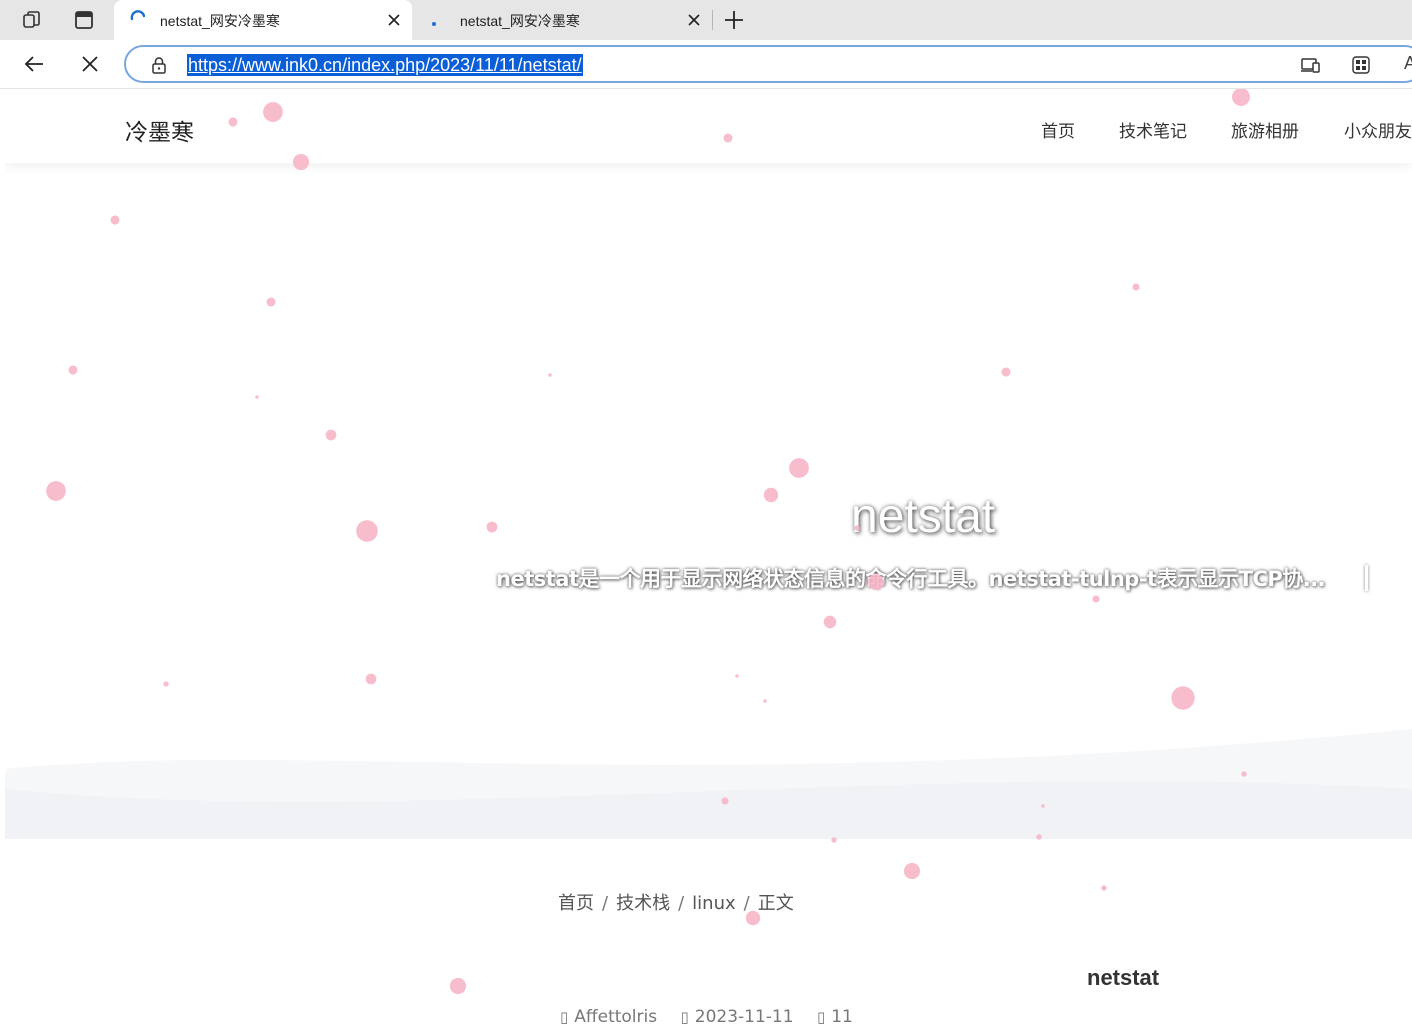  I want to click on nav-item-tech-notes: 技术笔记, so click(1153, 129).